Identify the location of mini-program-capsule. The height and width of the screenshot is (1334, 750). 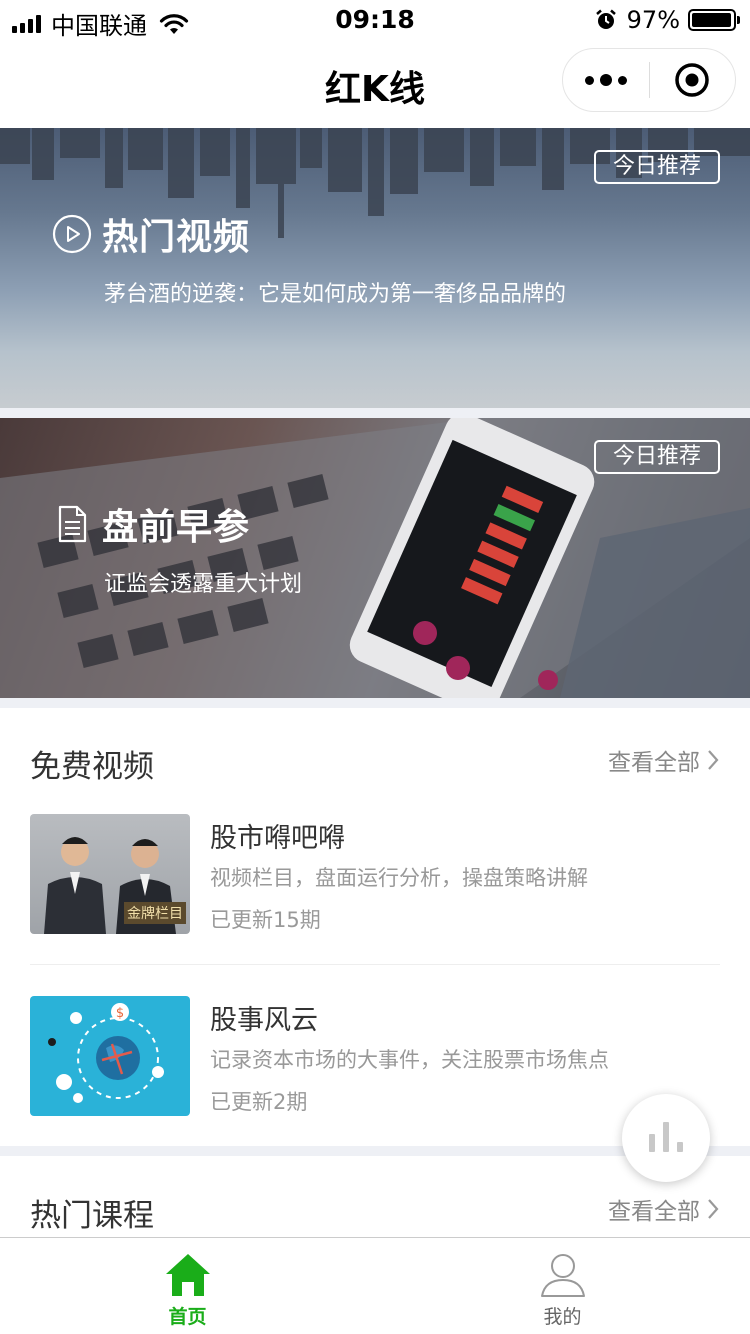
(649, 80).